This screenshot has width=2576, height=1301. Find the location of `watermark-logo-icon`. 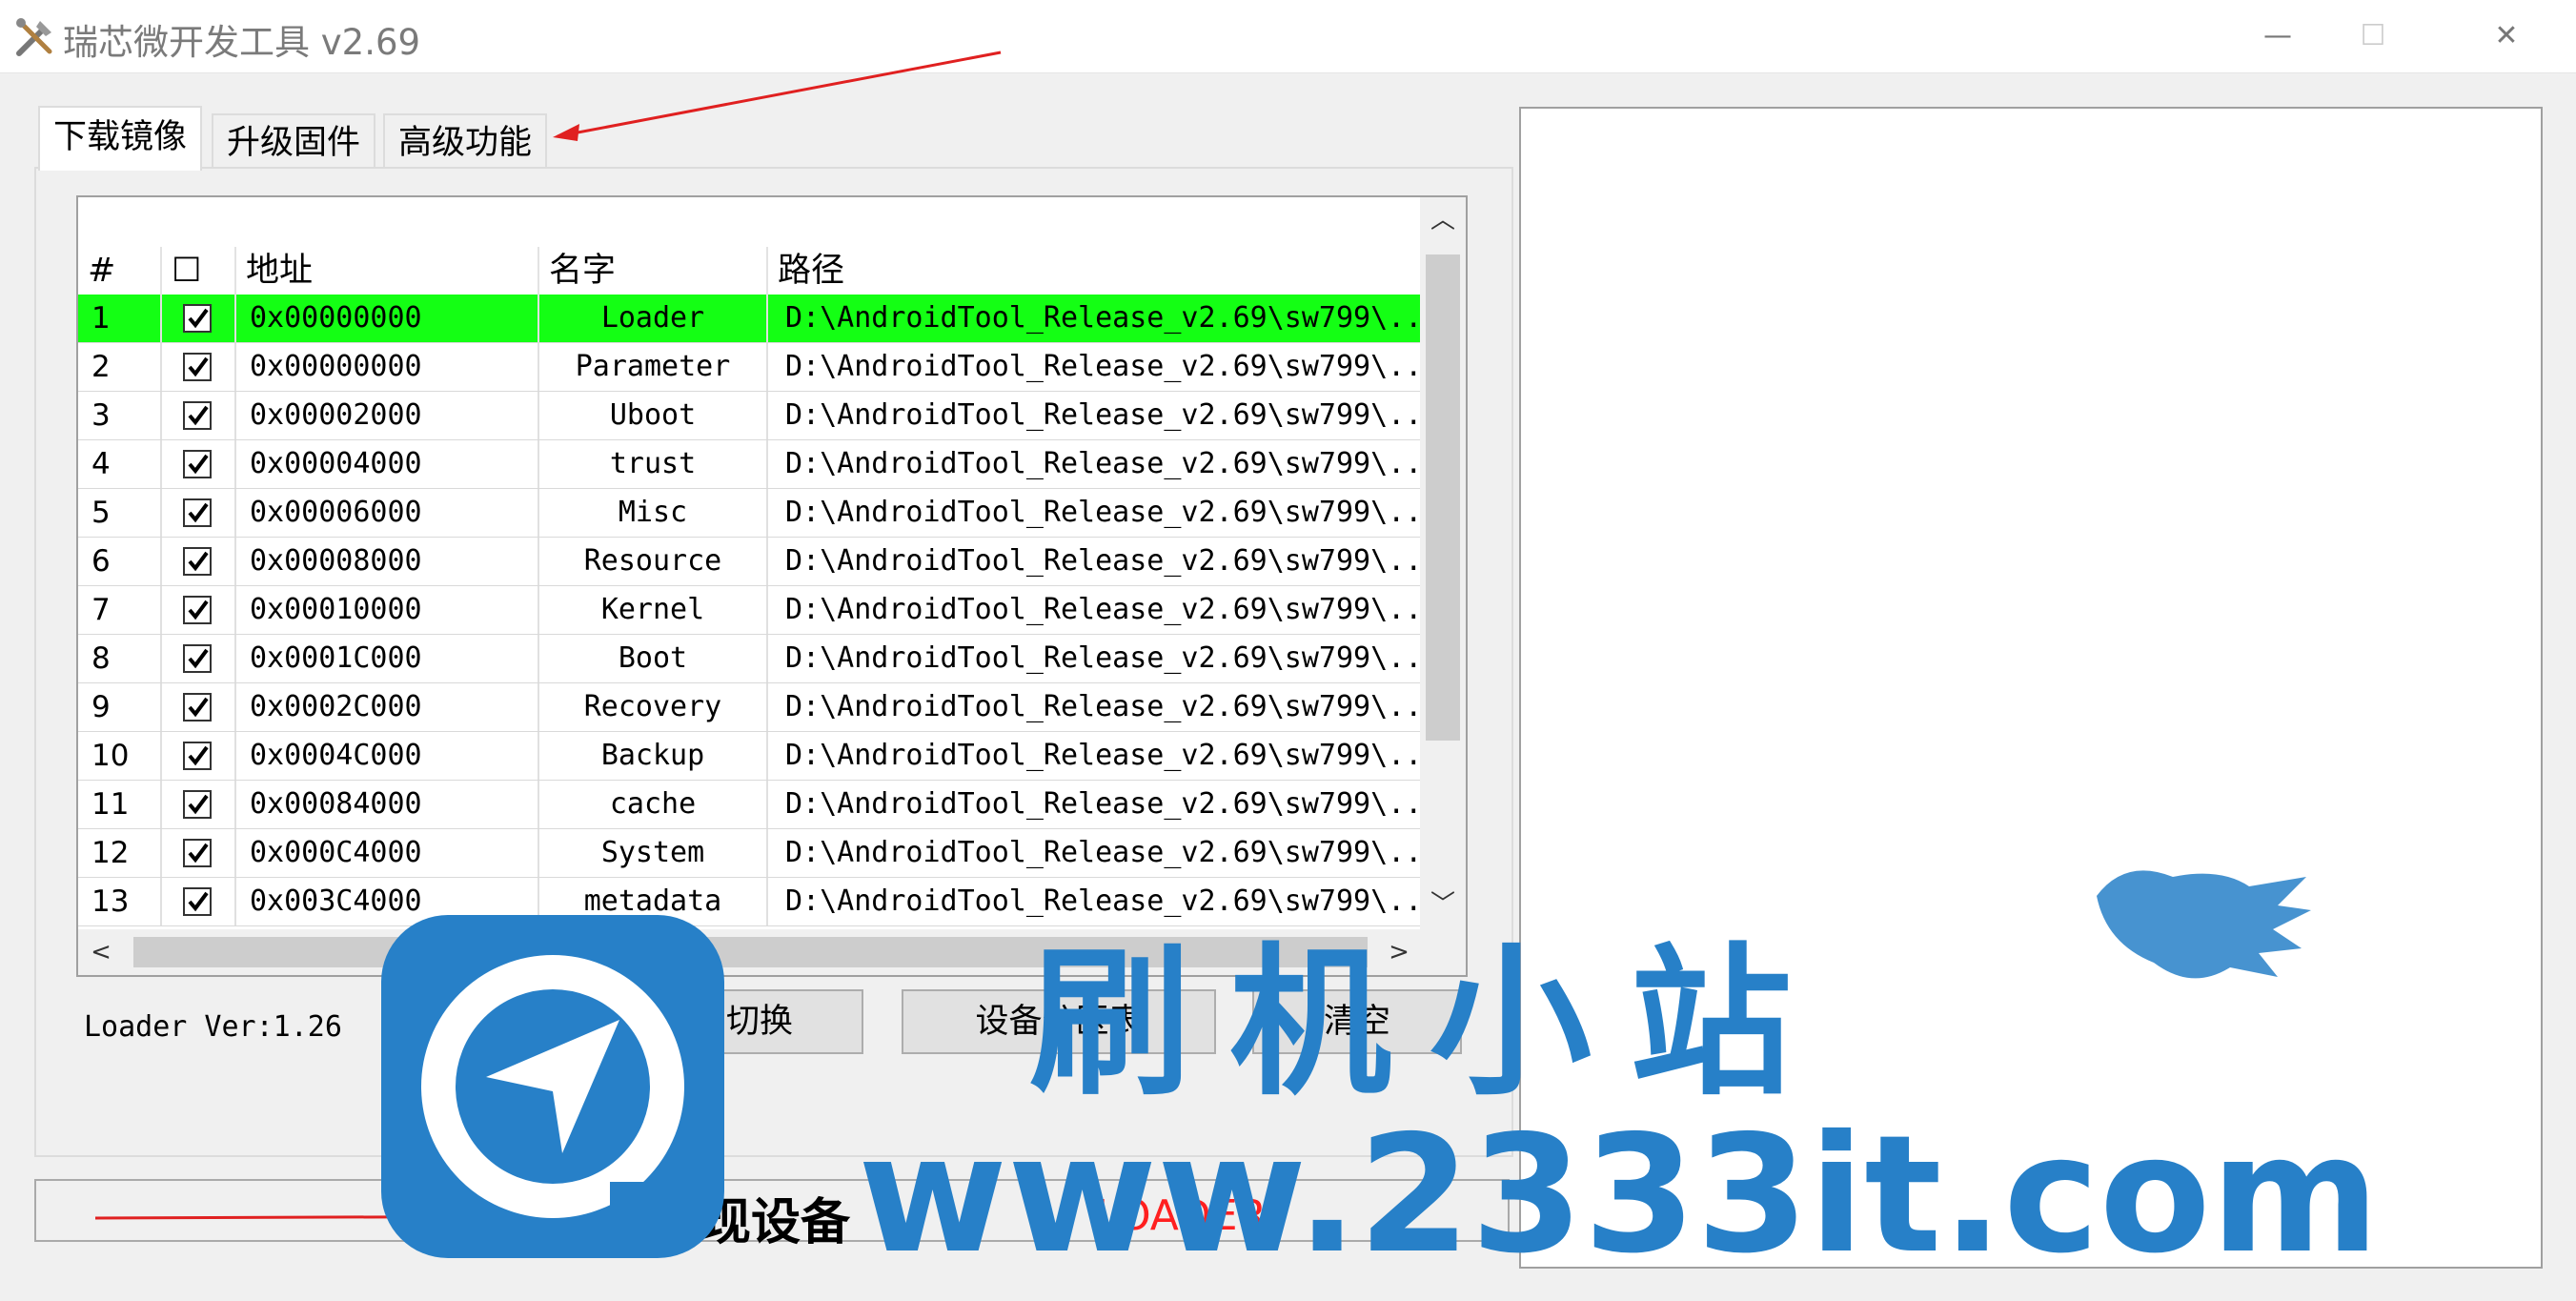

watermark-logo-icon is located at coordinates (553, 1086).